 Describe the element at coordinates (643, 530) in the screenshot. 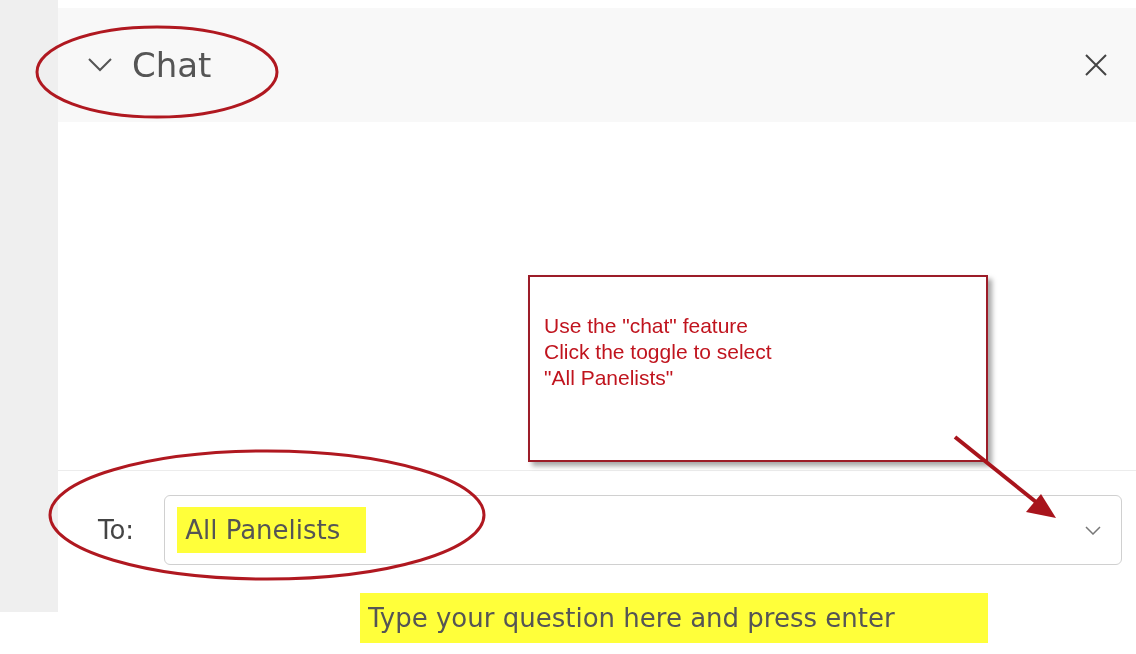

I see `recipient-dropdown: All Panelists` at that location.